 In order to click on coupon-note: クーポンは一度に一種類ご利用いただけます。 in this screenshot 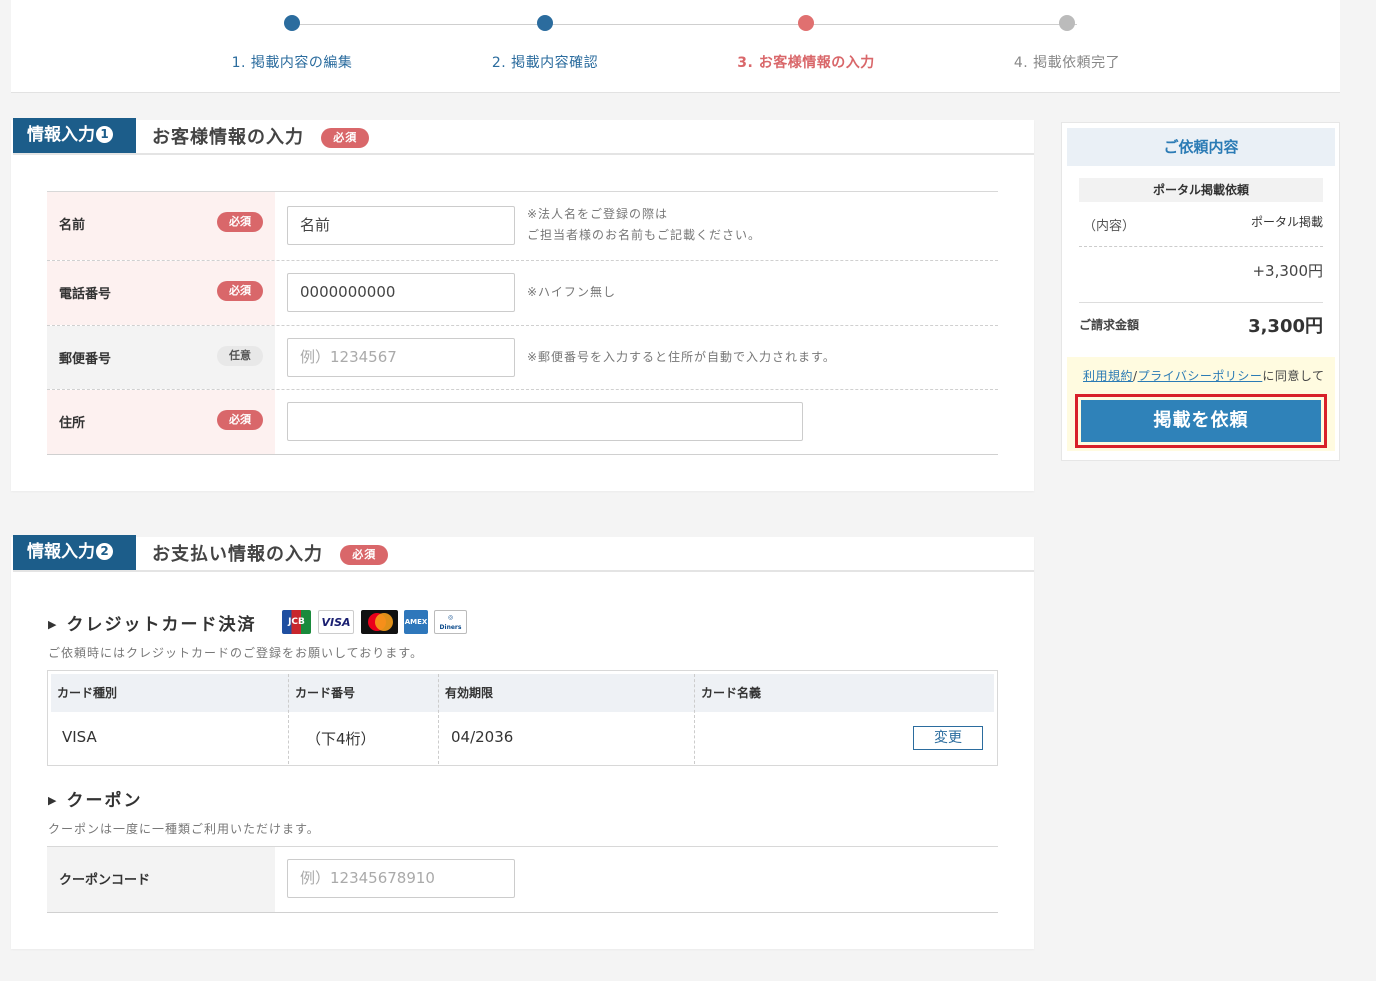, I will do `click(184, 829)`.